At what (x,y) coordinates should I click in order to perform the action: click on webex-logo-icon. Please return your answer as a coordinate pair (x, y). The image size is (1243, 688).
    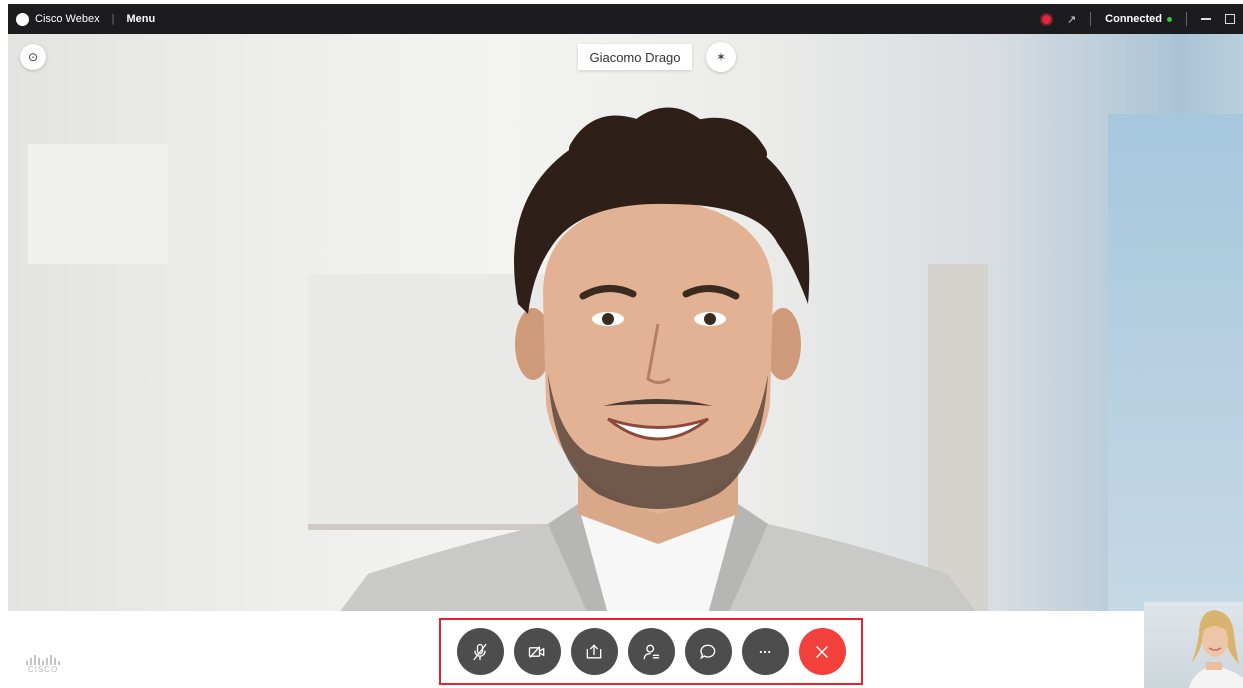
    Looking at the image, I should click on (22, 19).